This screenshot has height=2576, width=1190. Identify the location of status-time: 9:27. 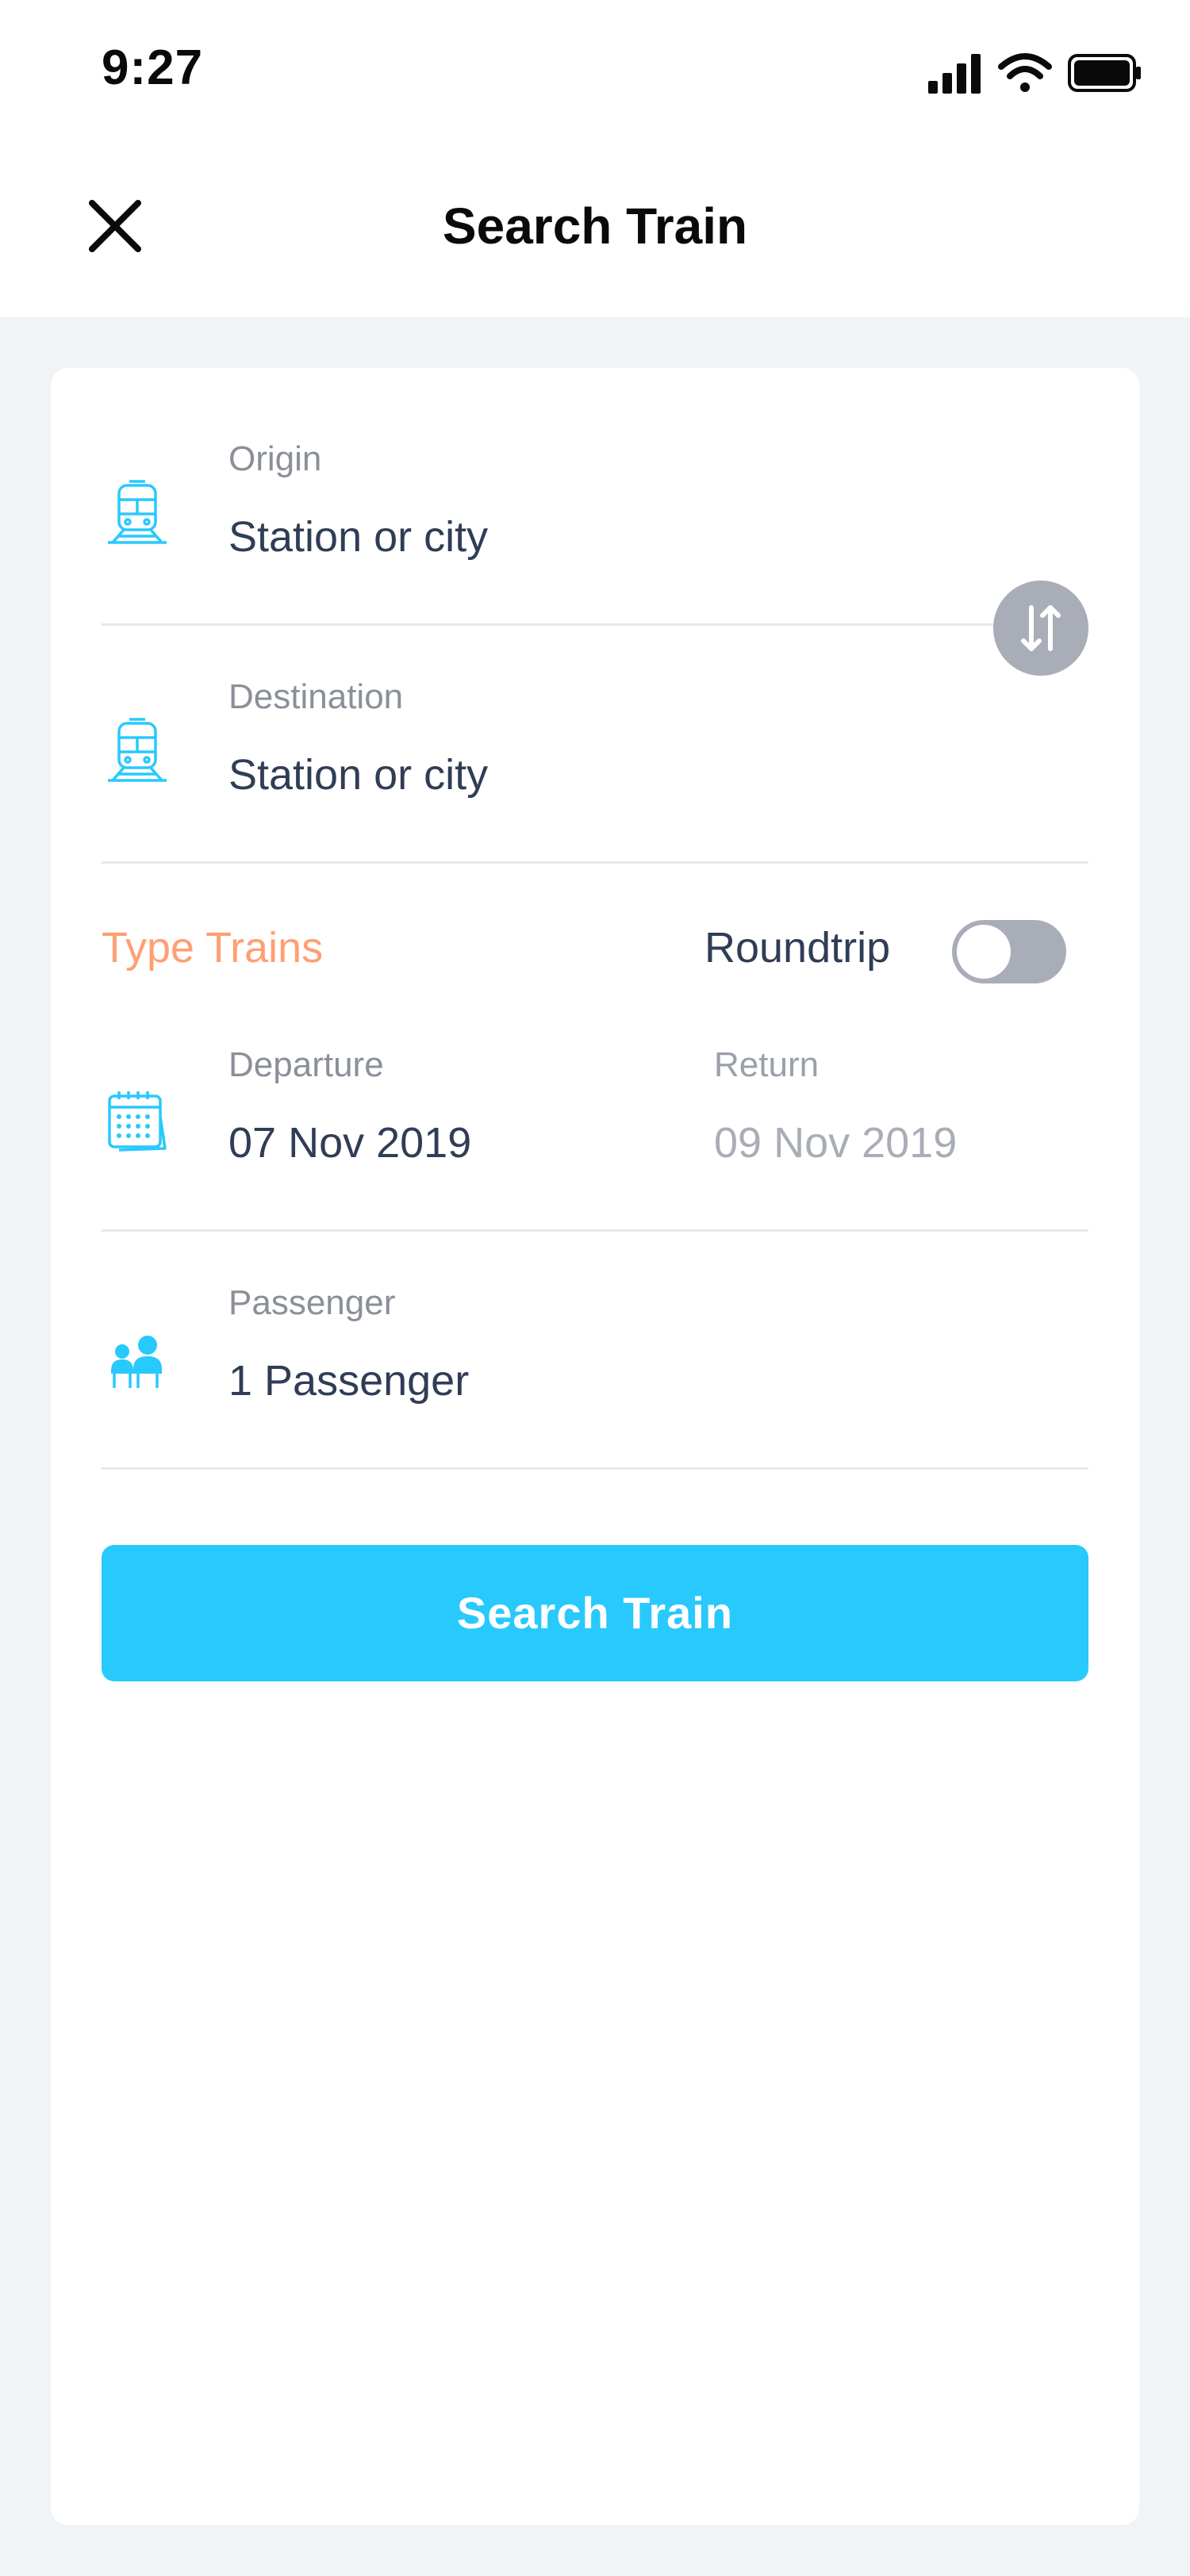
(153, 68).